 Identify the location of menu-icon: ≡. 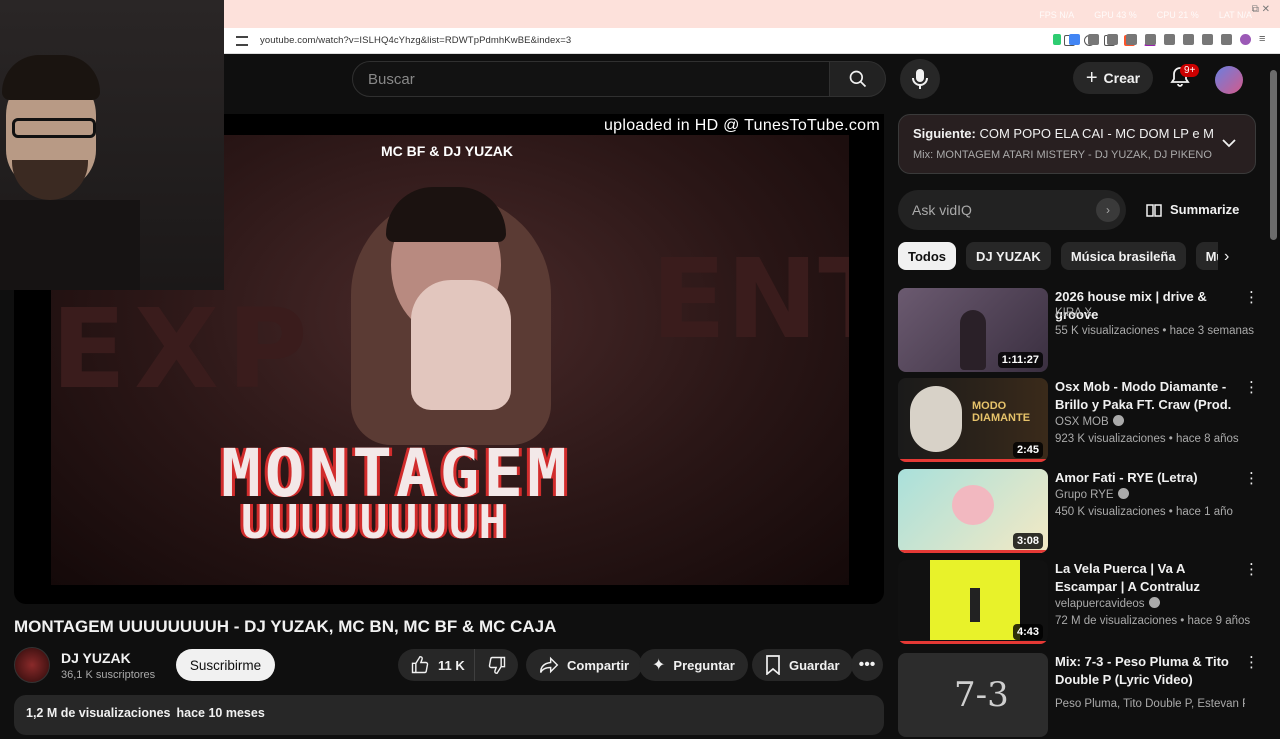
(1264, 39).